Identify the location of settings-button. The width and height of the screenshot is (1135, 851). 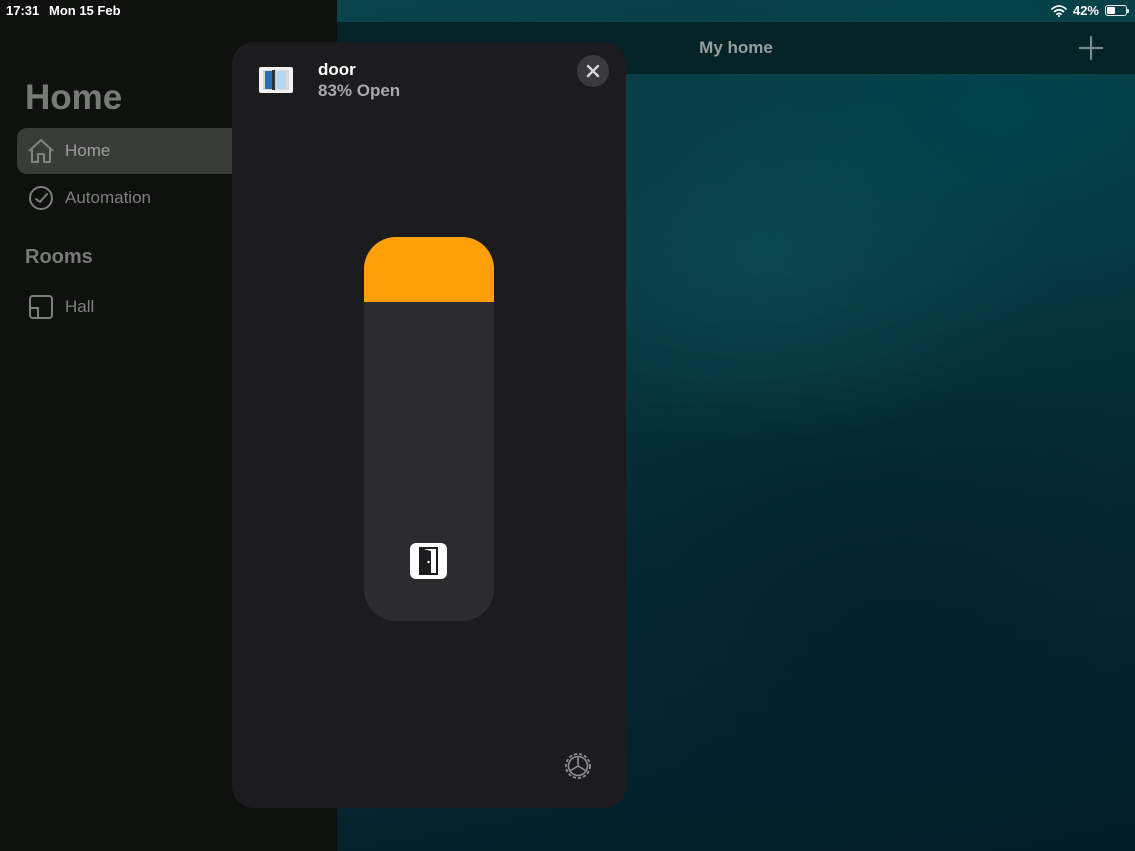
(578, 766).